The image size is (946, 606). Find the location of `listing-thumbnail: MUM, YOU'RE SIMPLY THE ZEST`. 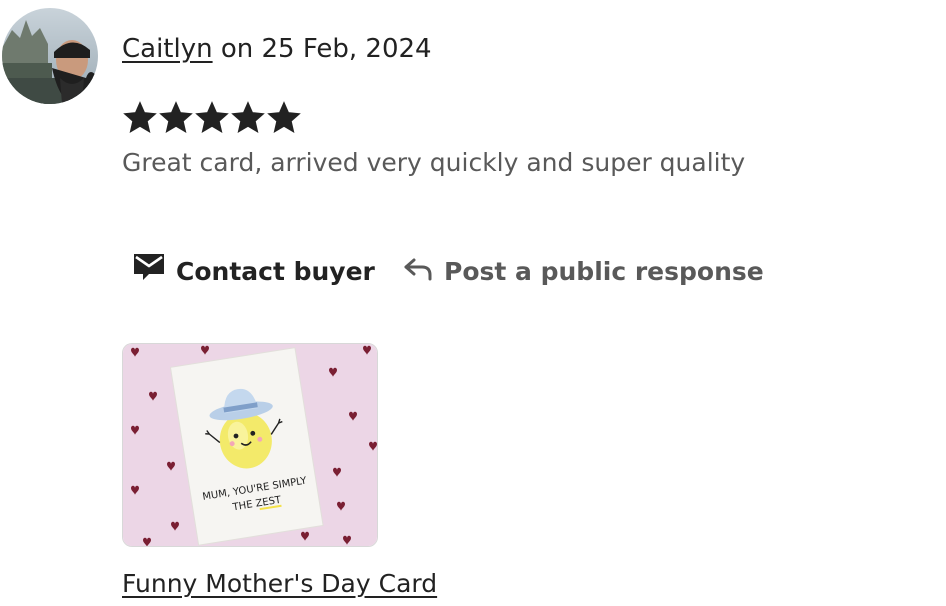

listing-thumbnail: MUM, YOU'RE SIMPLY THE ZEST is located at coordinates (250, 445).